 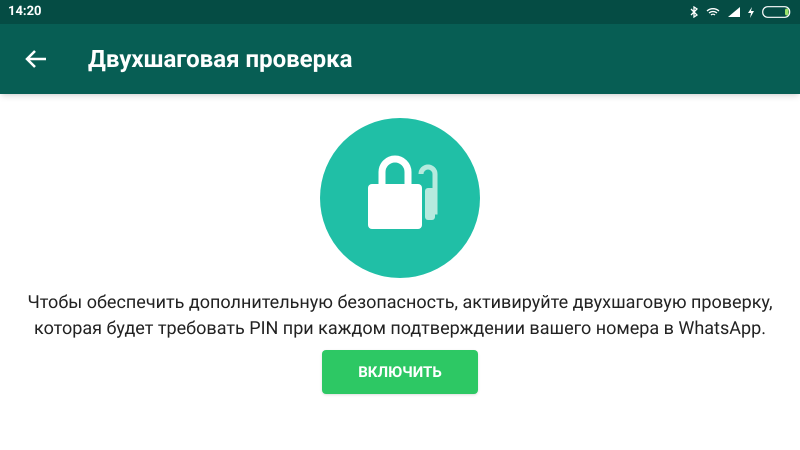 I want to click on enable-button: ВКЛЮЧИТЬ, so click(x=400, y=372).